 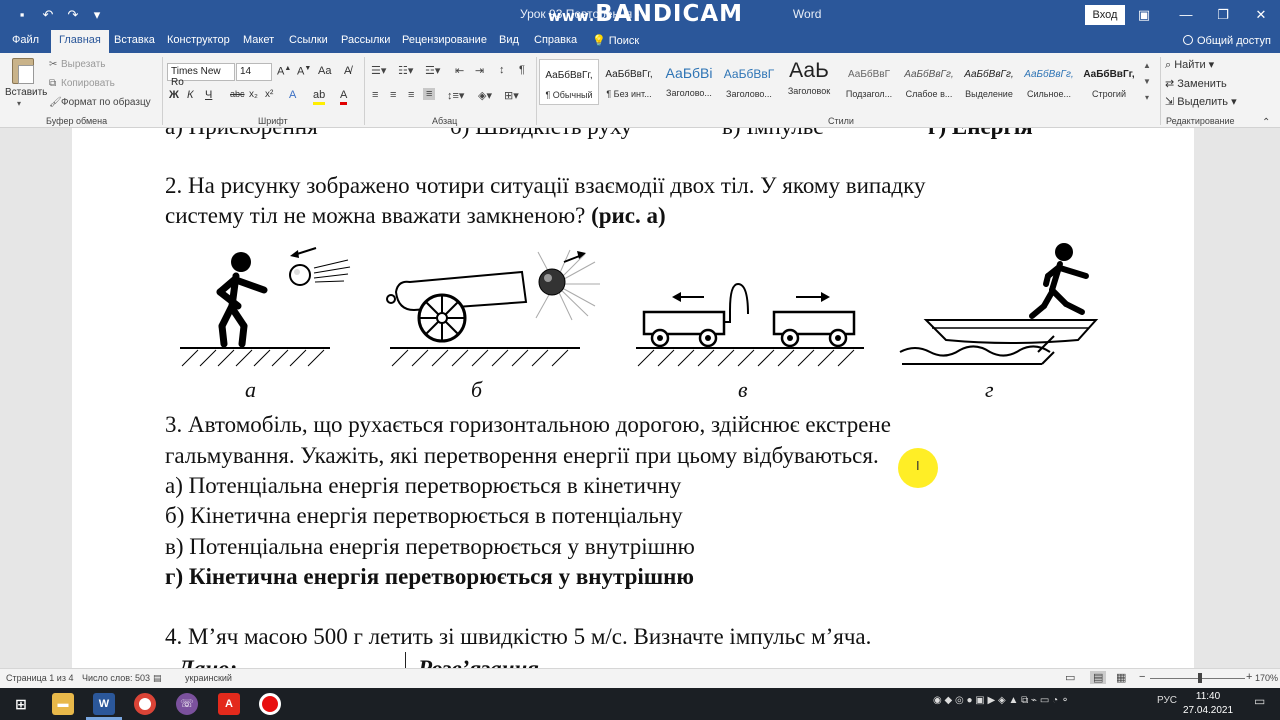 What do you see at coordinates (308, 40) in the screenshot?
I see `tab-references: Ссылки` at bounding box center [308, 40].